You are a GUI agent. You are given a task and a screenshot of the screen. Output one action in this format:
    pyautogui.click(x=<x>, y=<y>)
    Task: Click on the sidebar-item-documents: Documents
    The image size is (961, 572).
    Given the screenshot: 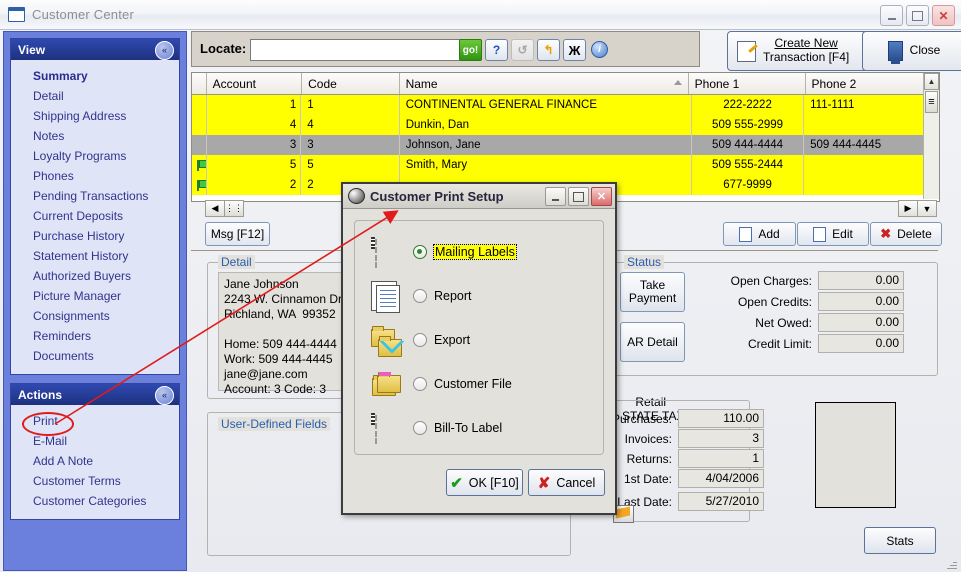 What is the action you would take?
    pyautogui.click(x=95, y=356)
    